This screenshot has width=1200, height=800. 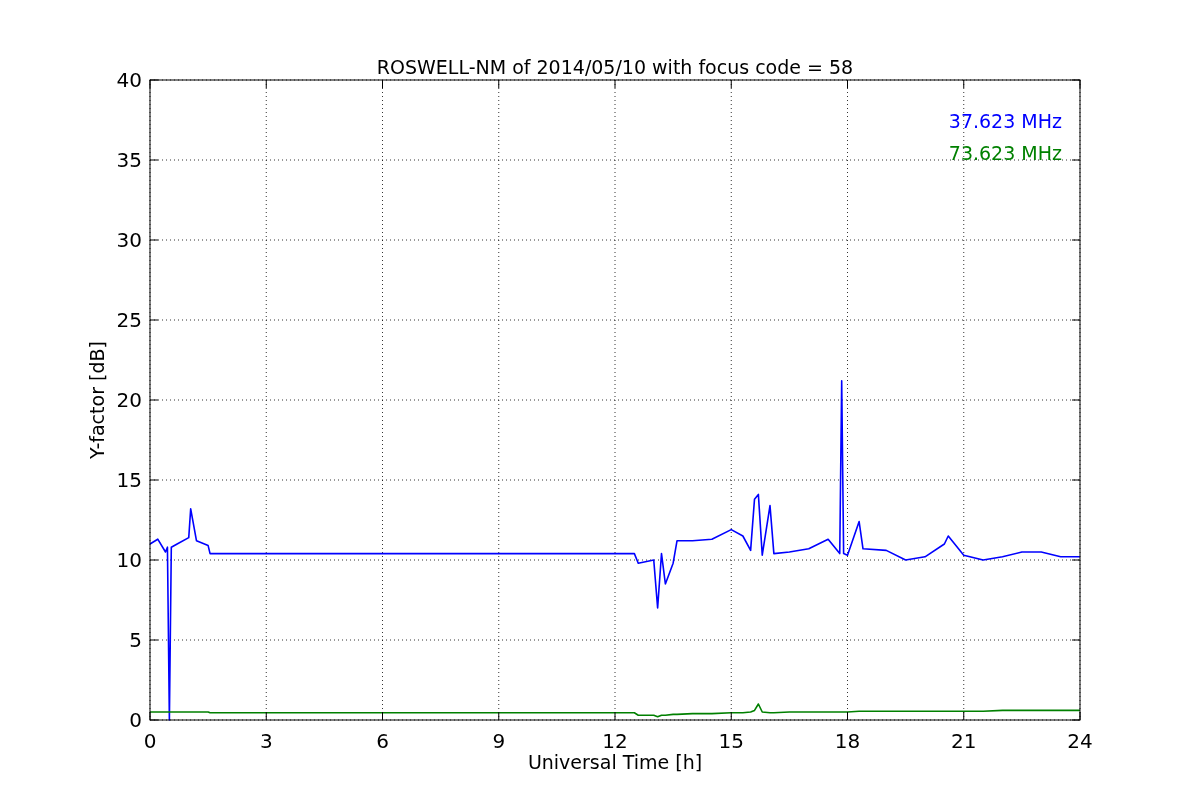 What do you see at coordinates (129, 480) in the screenshot?
I see `y-tick-label: 15` at bounding box center [129, 480].